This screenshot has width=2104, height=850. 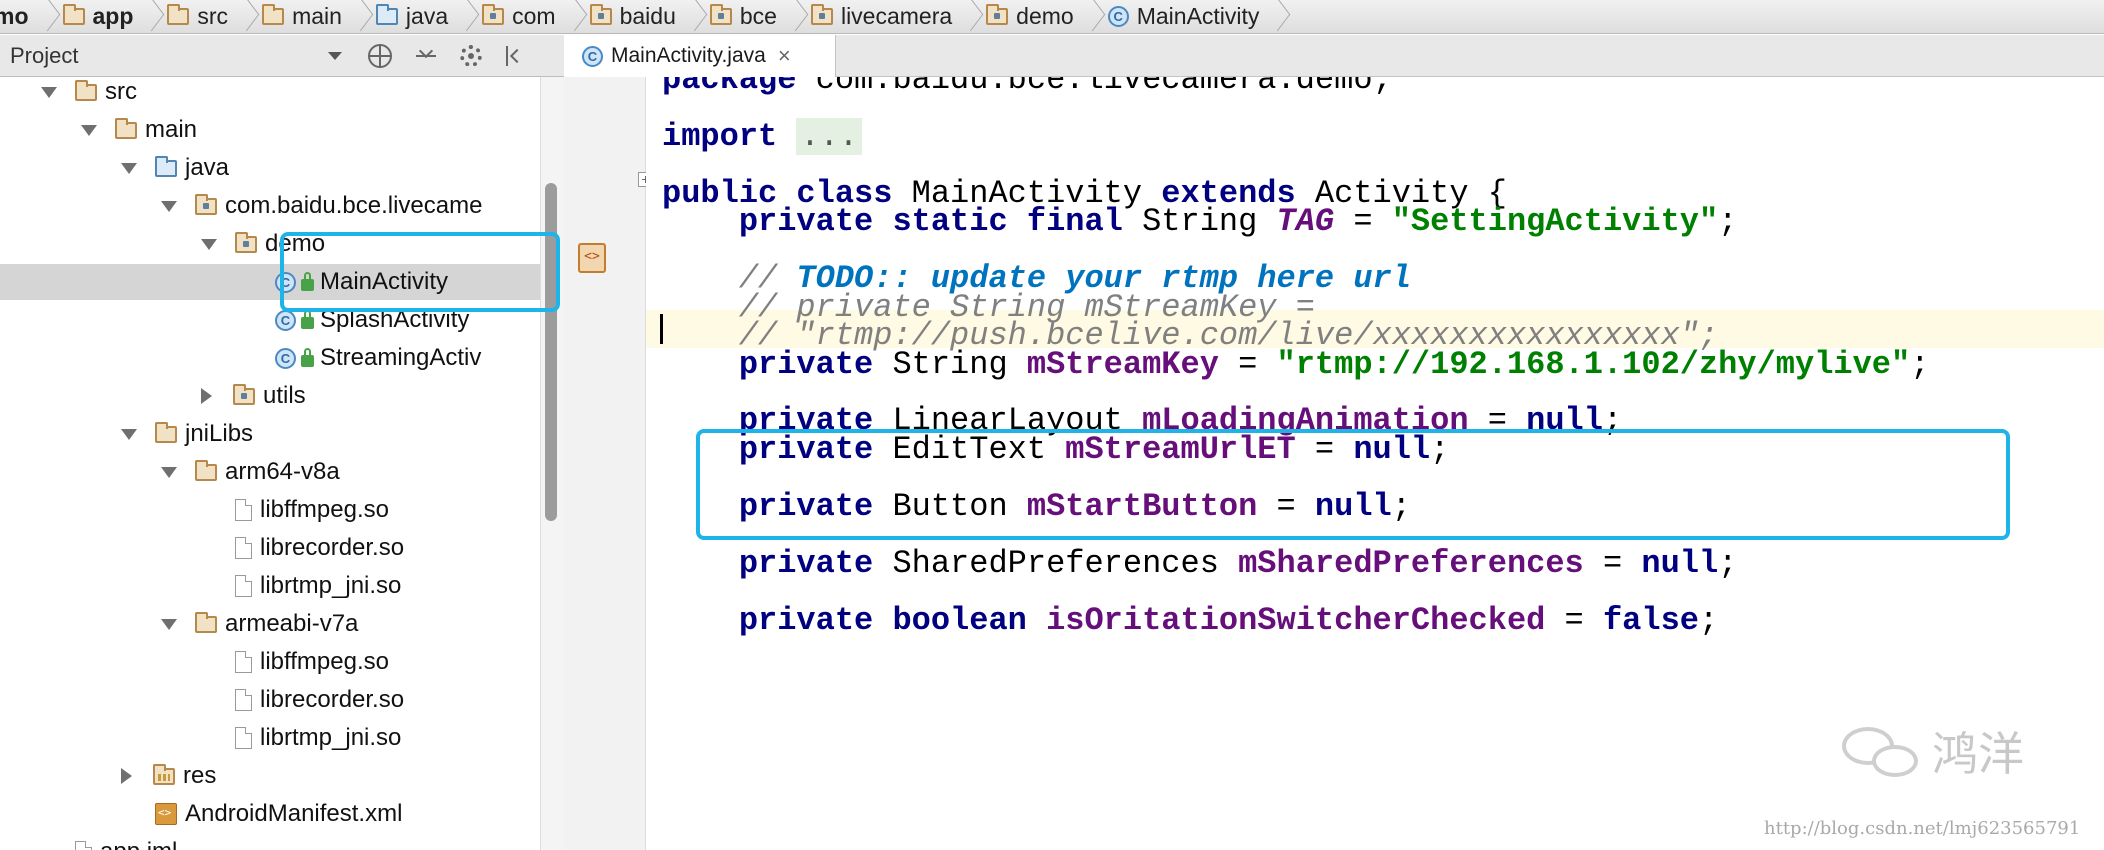 I want to click on code-text: com.baidu.bce.livecamera.demo;, so click(x=1094, y=87).